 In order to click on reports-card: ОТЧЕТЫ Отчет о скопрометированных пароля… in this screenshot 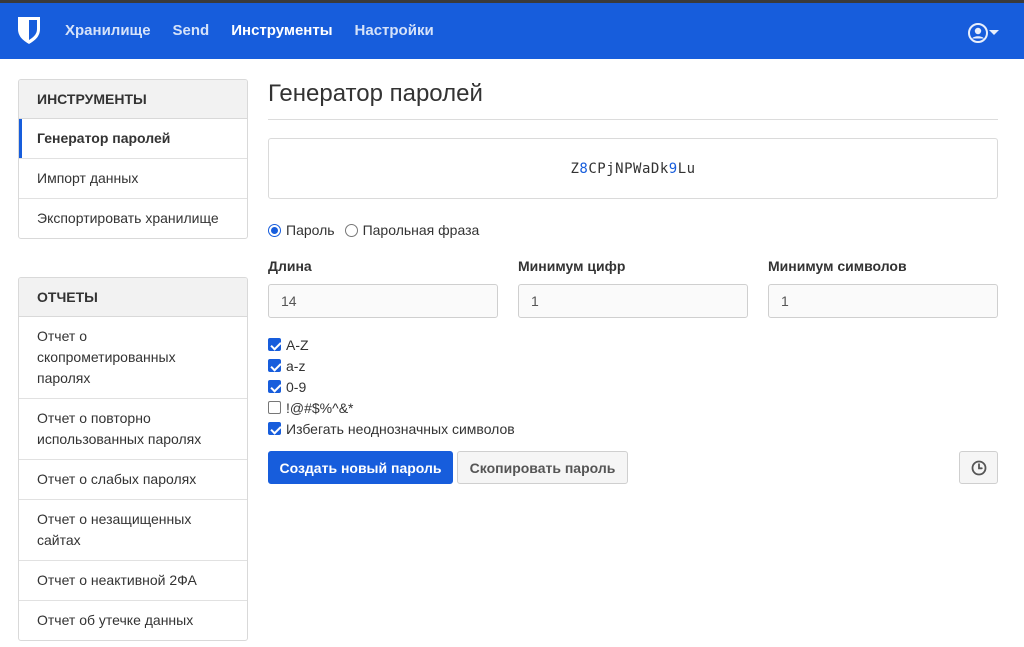, I will do `click(133, 459)`.